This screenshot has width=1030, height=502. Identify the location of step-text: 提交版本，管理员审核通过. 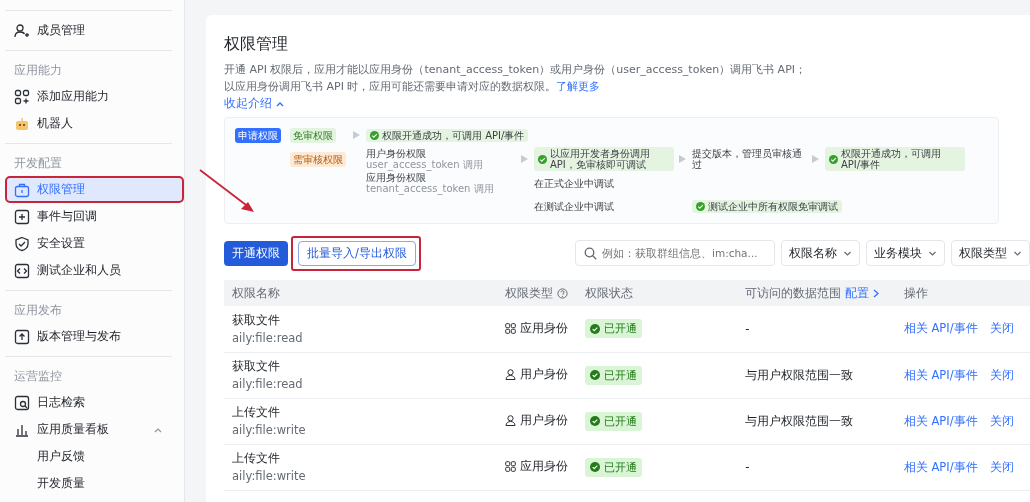
(747, 159).